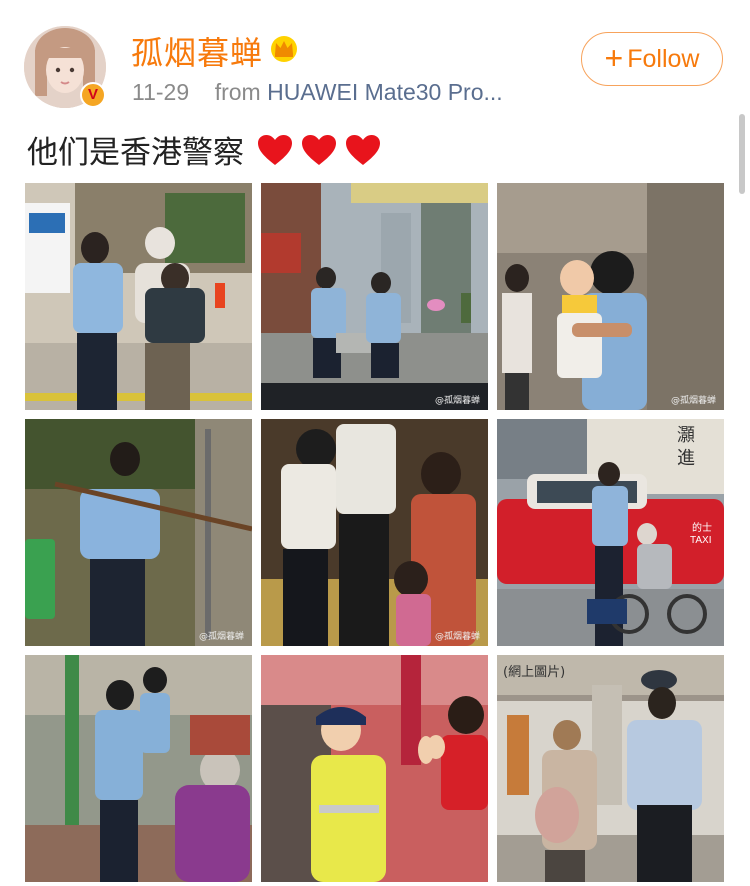 The width and height of the screenshot is (750, 886). Describe the element at coordinates (284, 49) in the screenshot. I see `crown-icon` at that location.